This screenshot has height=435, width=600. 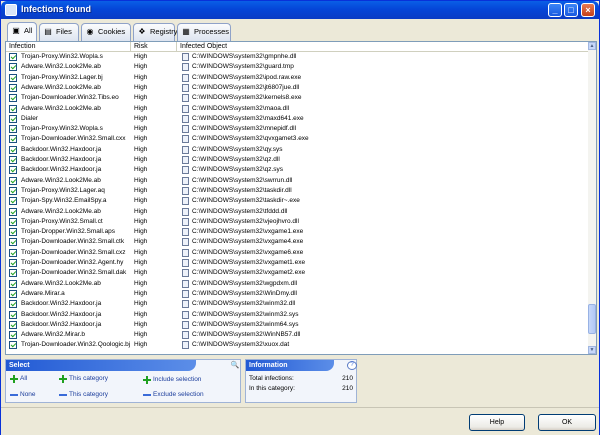 What do you see at coordinates (22, 31) in the screenshot?
I see `tab-all: ▣ All` at bounding box center [22, 31].